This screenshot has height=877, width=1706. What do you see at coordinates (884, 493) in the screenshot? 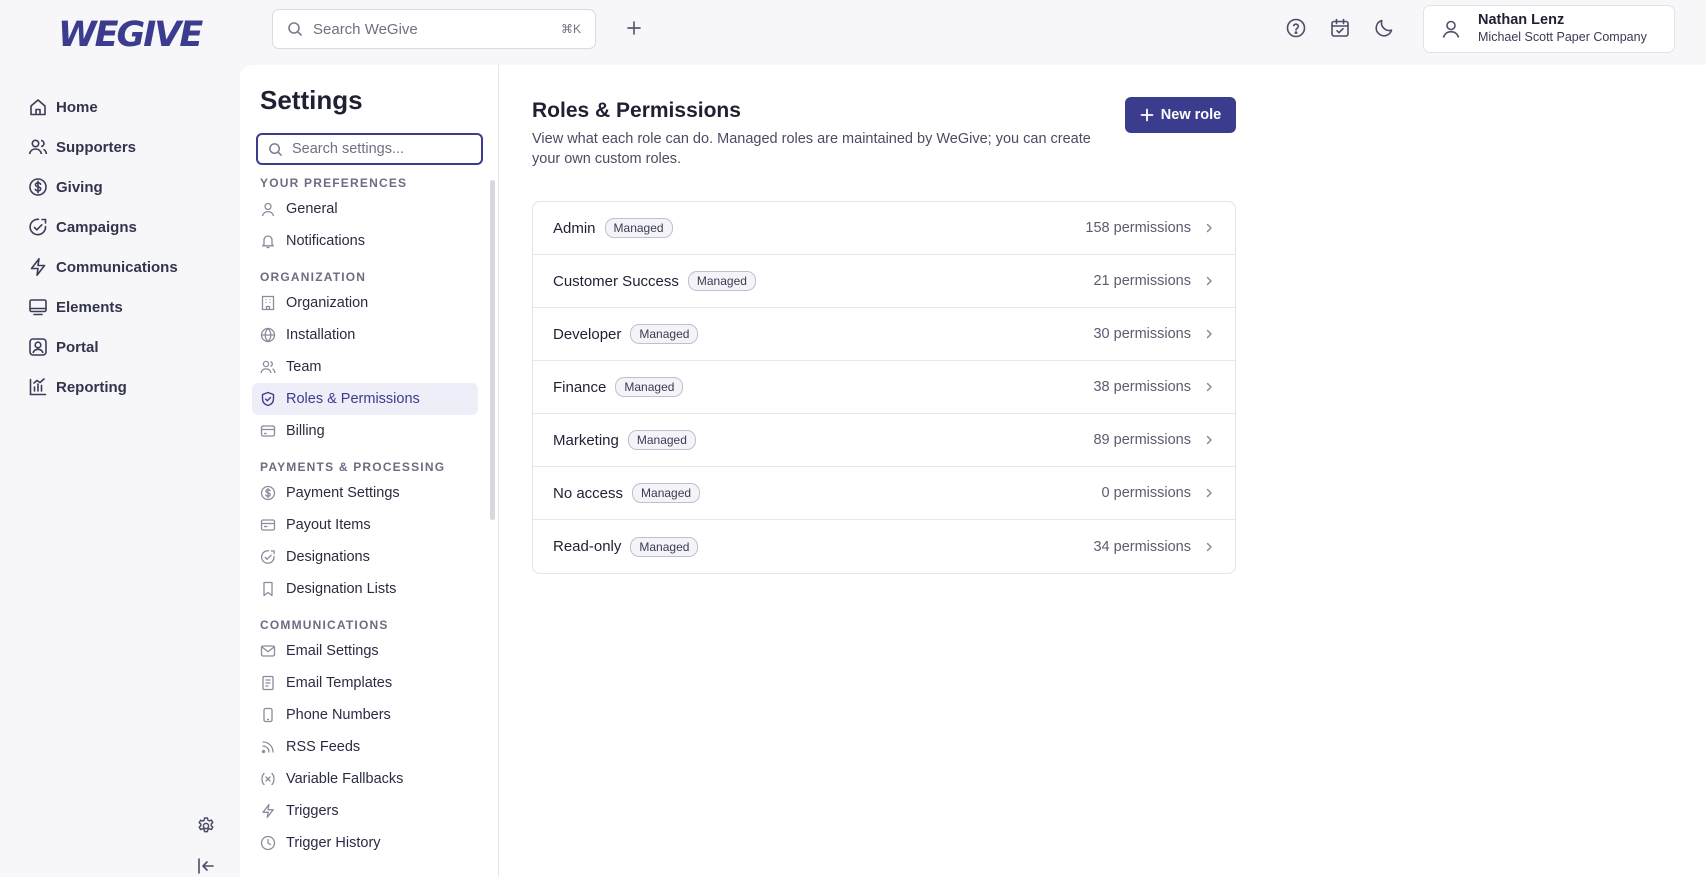
I see `role-row-no-access: No access Managed 0 permissions` at bounding box center [884, 493].